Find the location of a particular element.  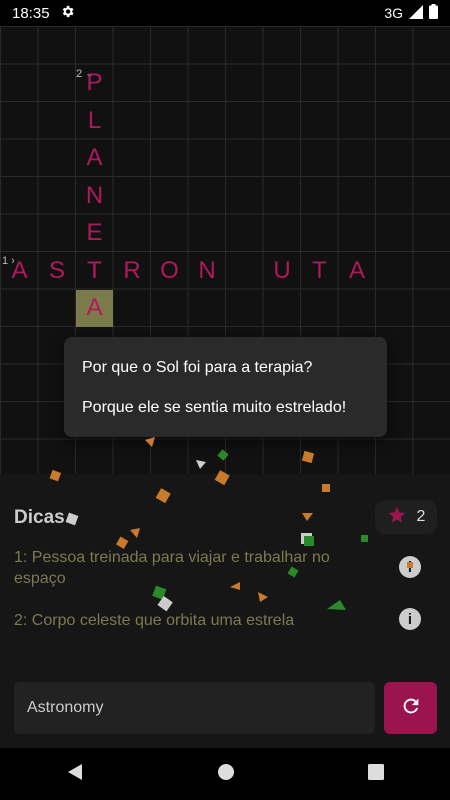

hint-item-2: 2: Corpo celeste que orbita uma estrela is located at coordinates (189, 620).